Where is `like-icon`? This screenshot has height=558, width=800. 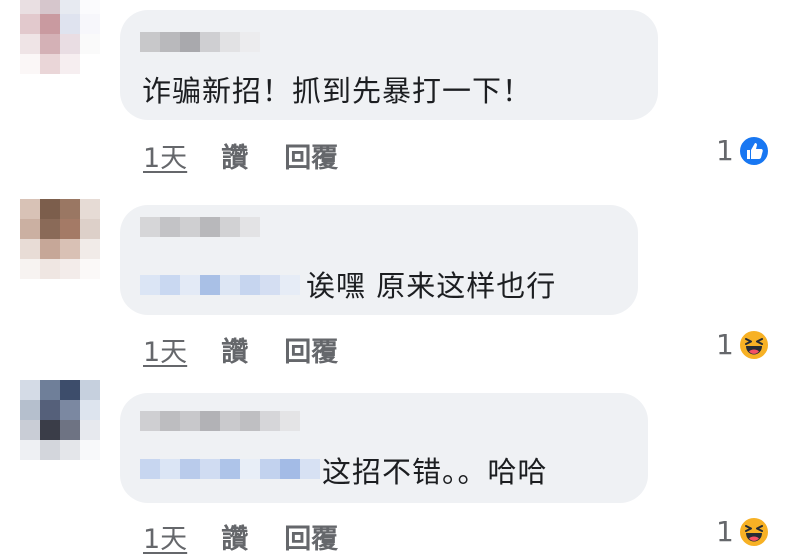 like-icon is located at coordinates (753, 150).